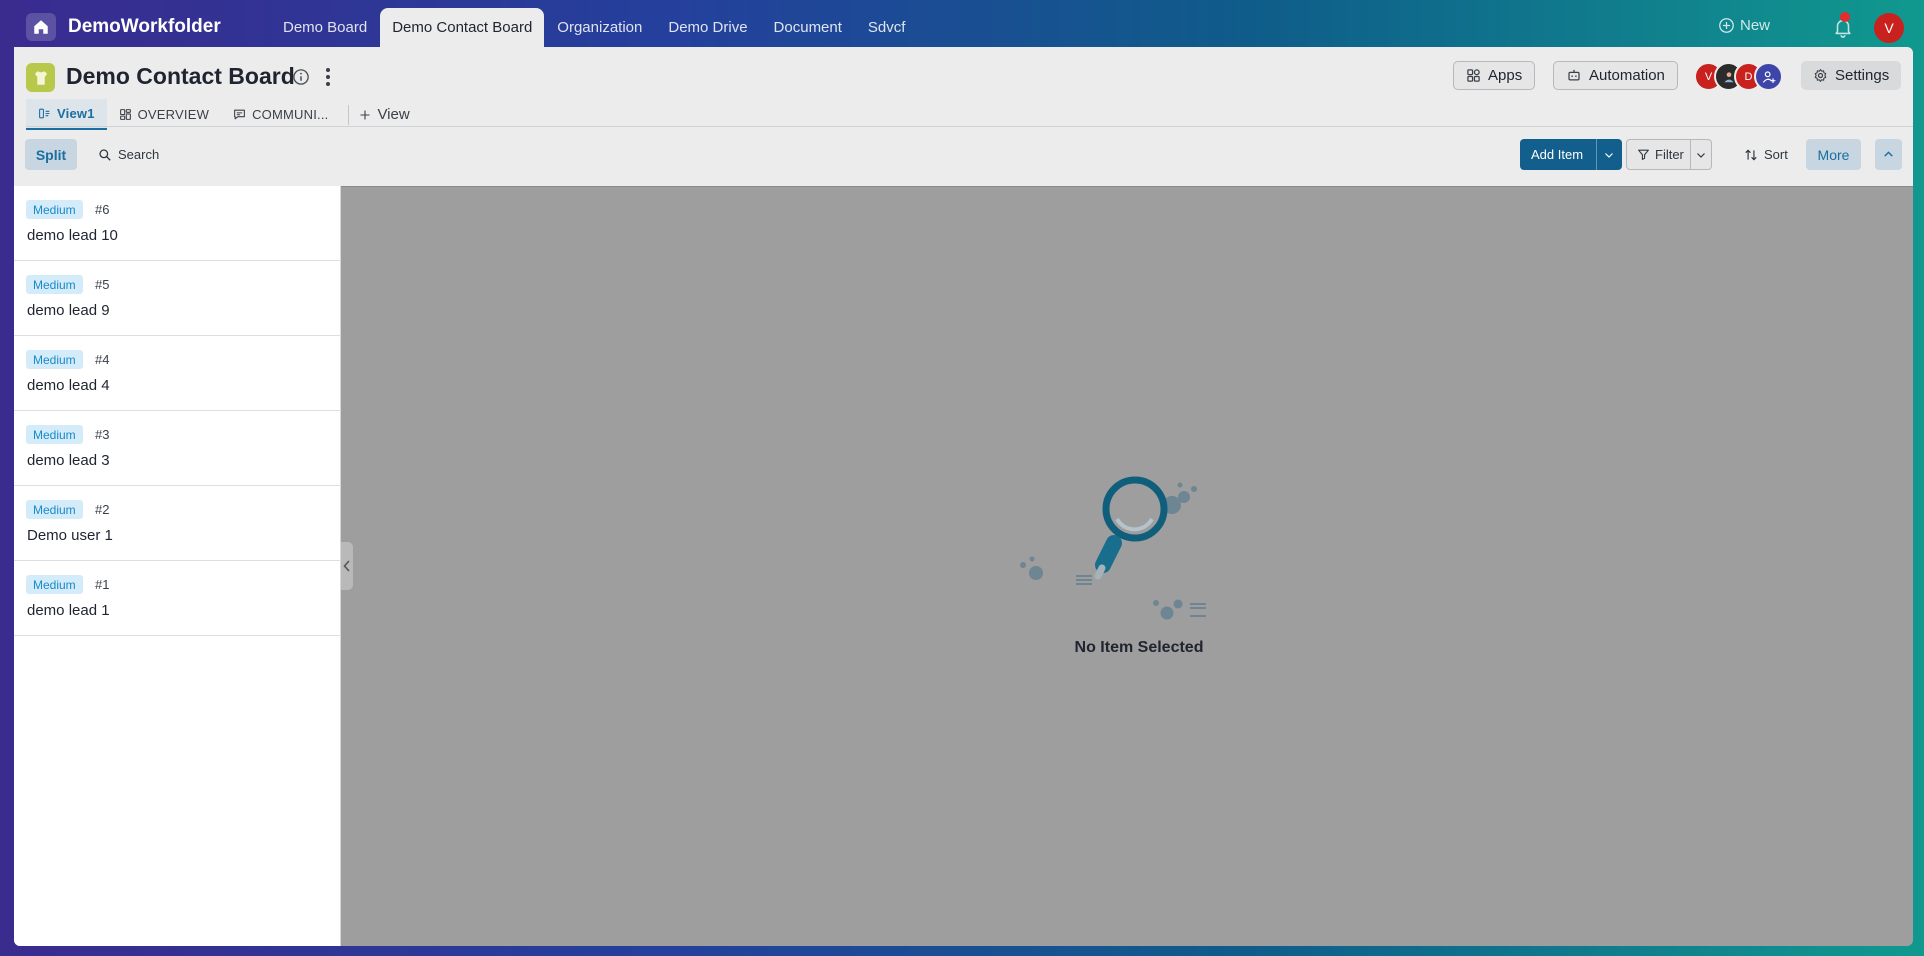 This screenshot has width=1924, height=956. I want to click on filter-dropdown, so click(1700, 154).